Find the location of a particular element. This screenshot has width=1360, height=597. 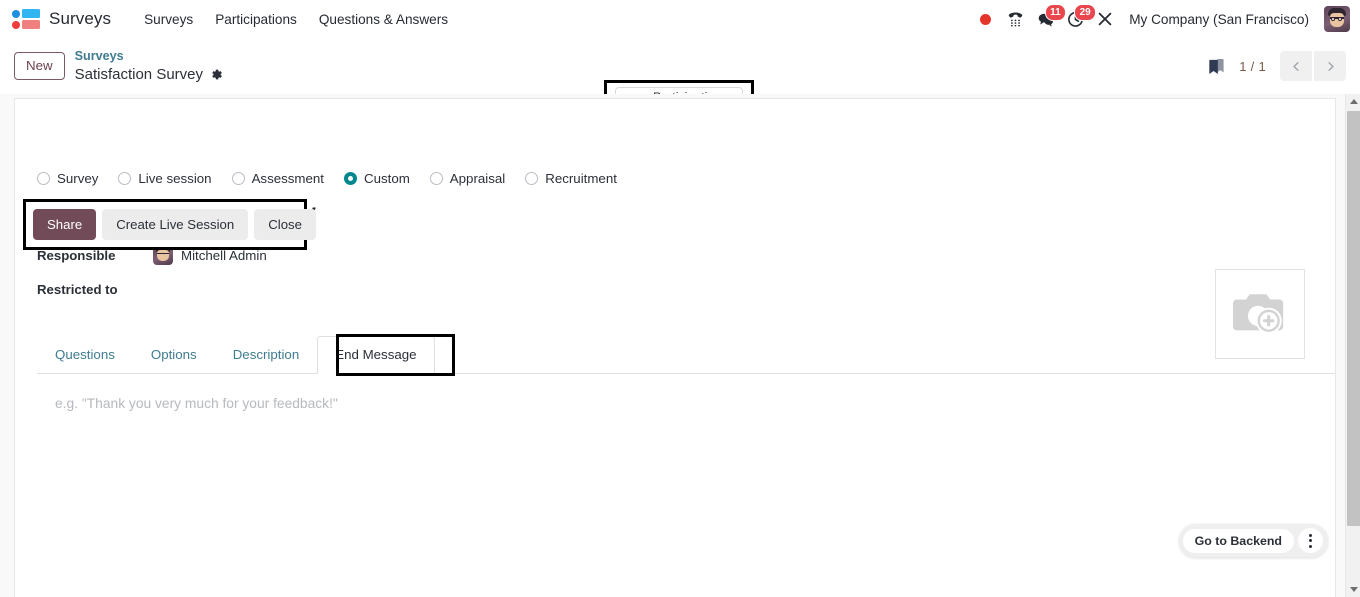

app-name: Surveys is located at coordinates (80, 18).